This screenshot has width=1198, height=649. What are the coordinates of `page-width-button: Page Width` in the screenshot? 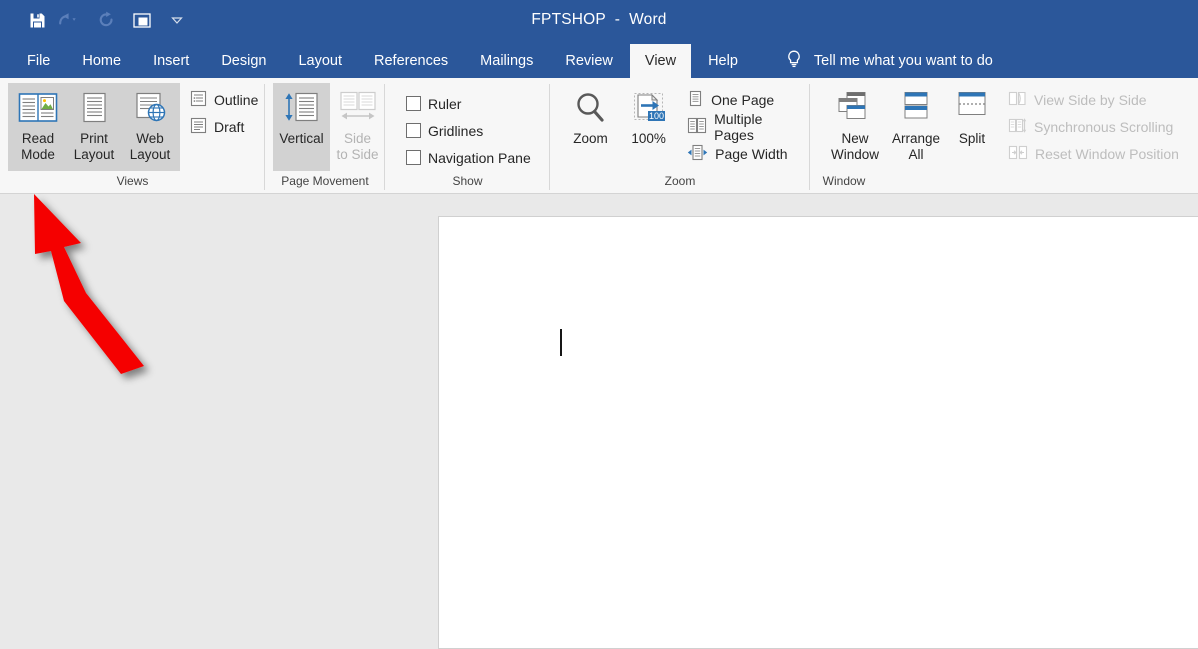 It's located at (748, 153).